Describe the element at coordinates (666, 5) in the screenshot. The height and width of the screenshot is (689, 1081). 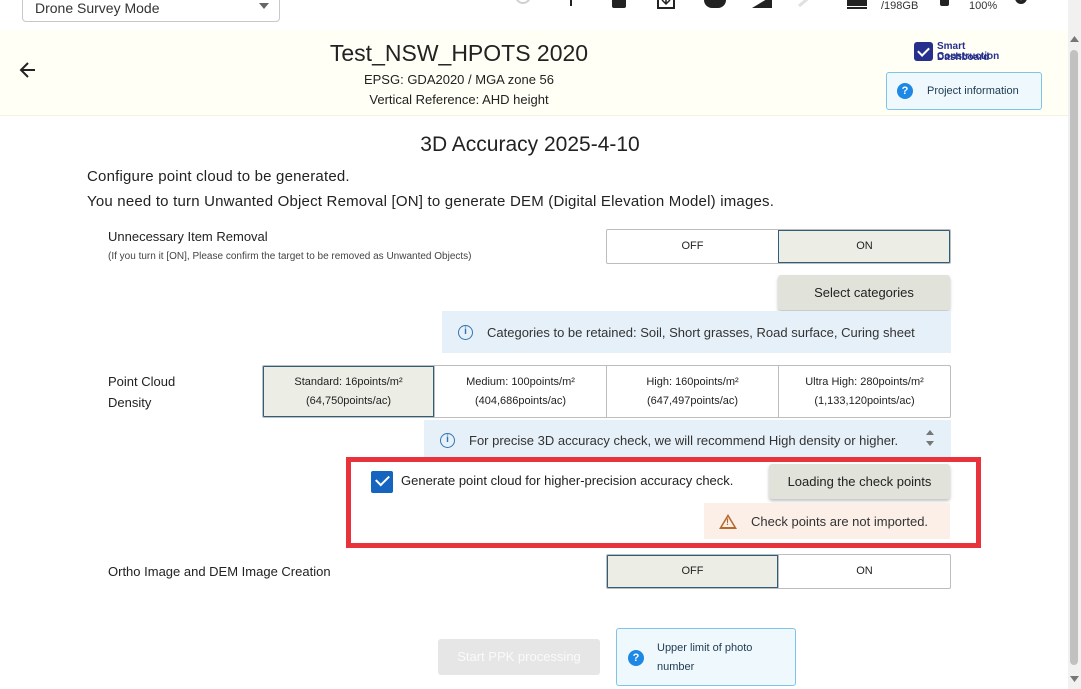
I see `export-icon` at that location.